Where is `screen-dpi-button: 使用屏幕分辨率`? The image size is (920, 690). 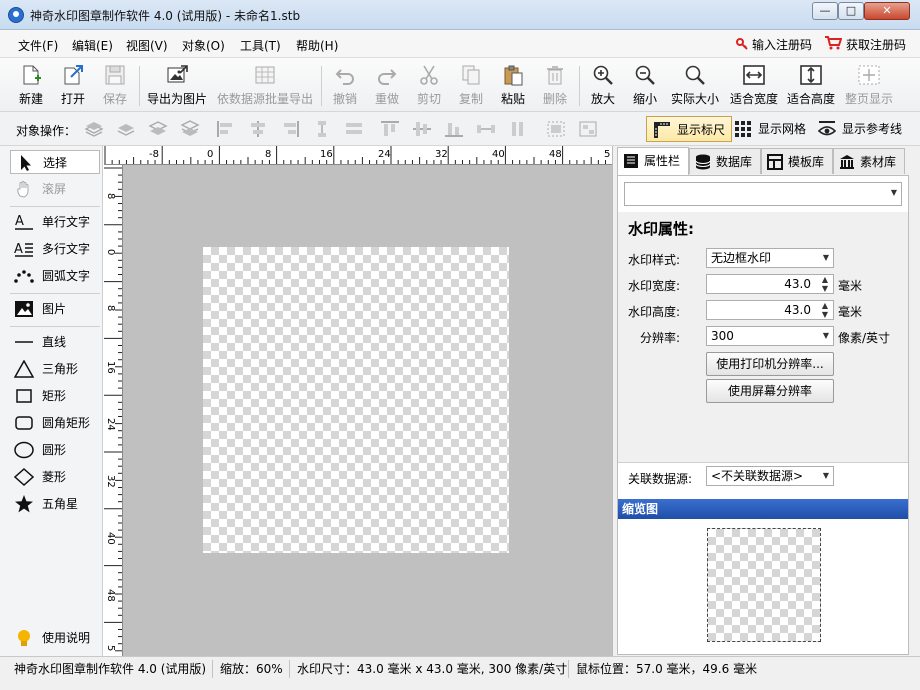 screen-dpi-button: 使用屏幕分辨率 is located at coordinates (770, 391).